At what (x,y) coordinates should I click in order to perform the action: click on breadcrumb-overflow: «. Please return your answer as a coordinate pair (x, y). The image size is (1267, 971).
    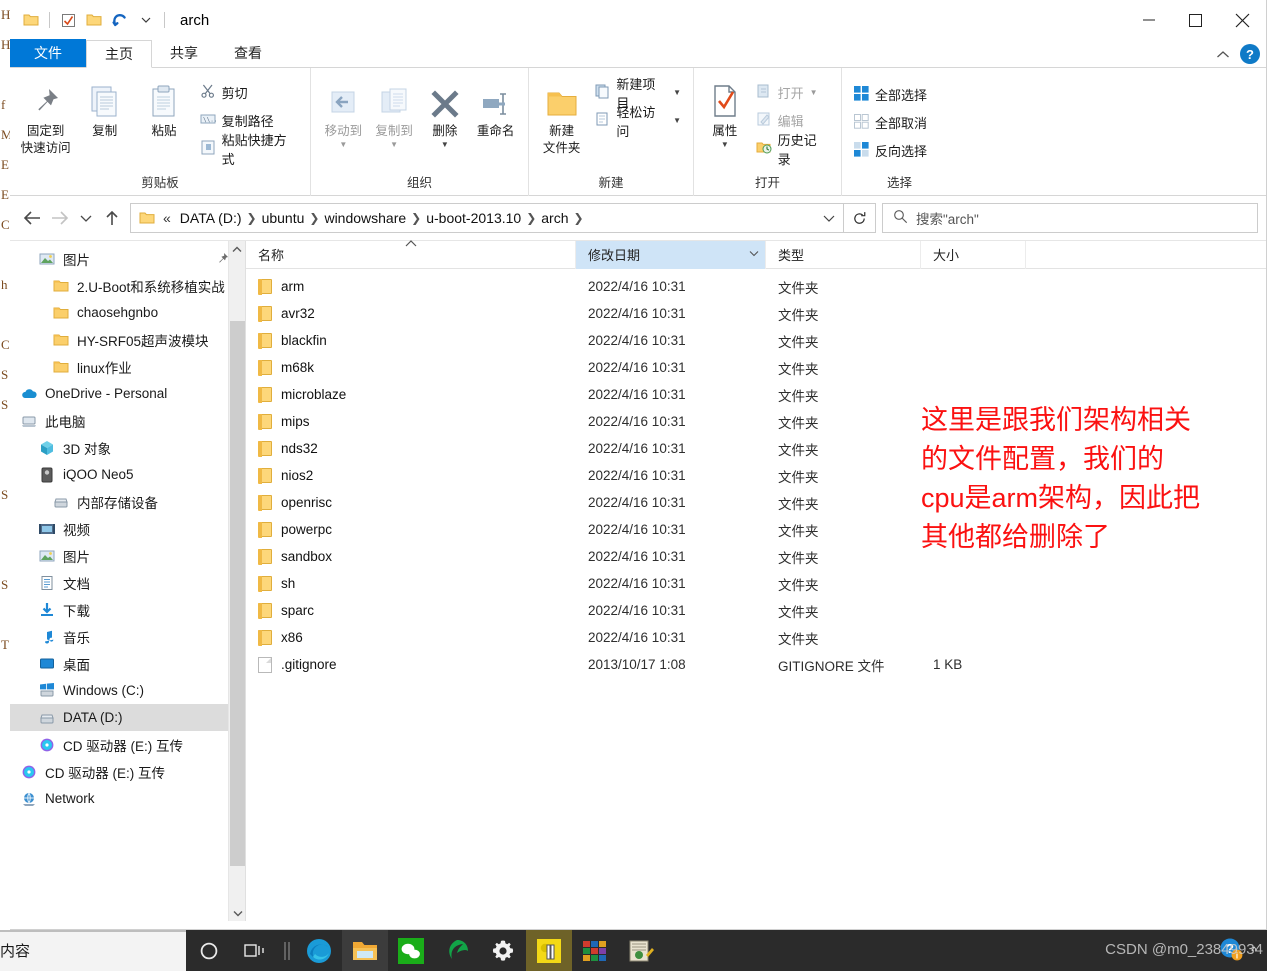
    Looking at the image, I should click on (165, 218).